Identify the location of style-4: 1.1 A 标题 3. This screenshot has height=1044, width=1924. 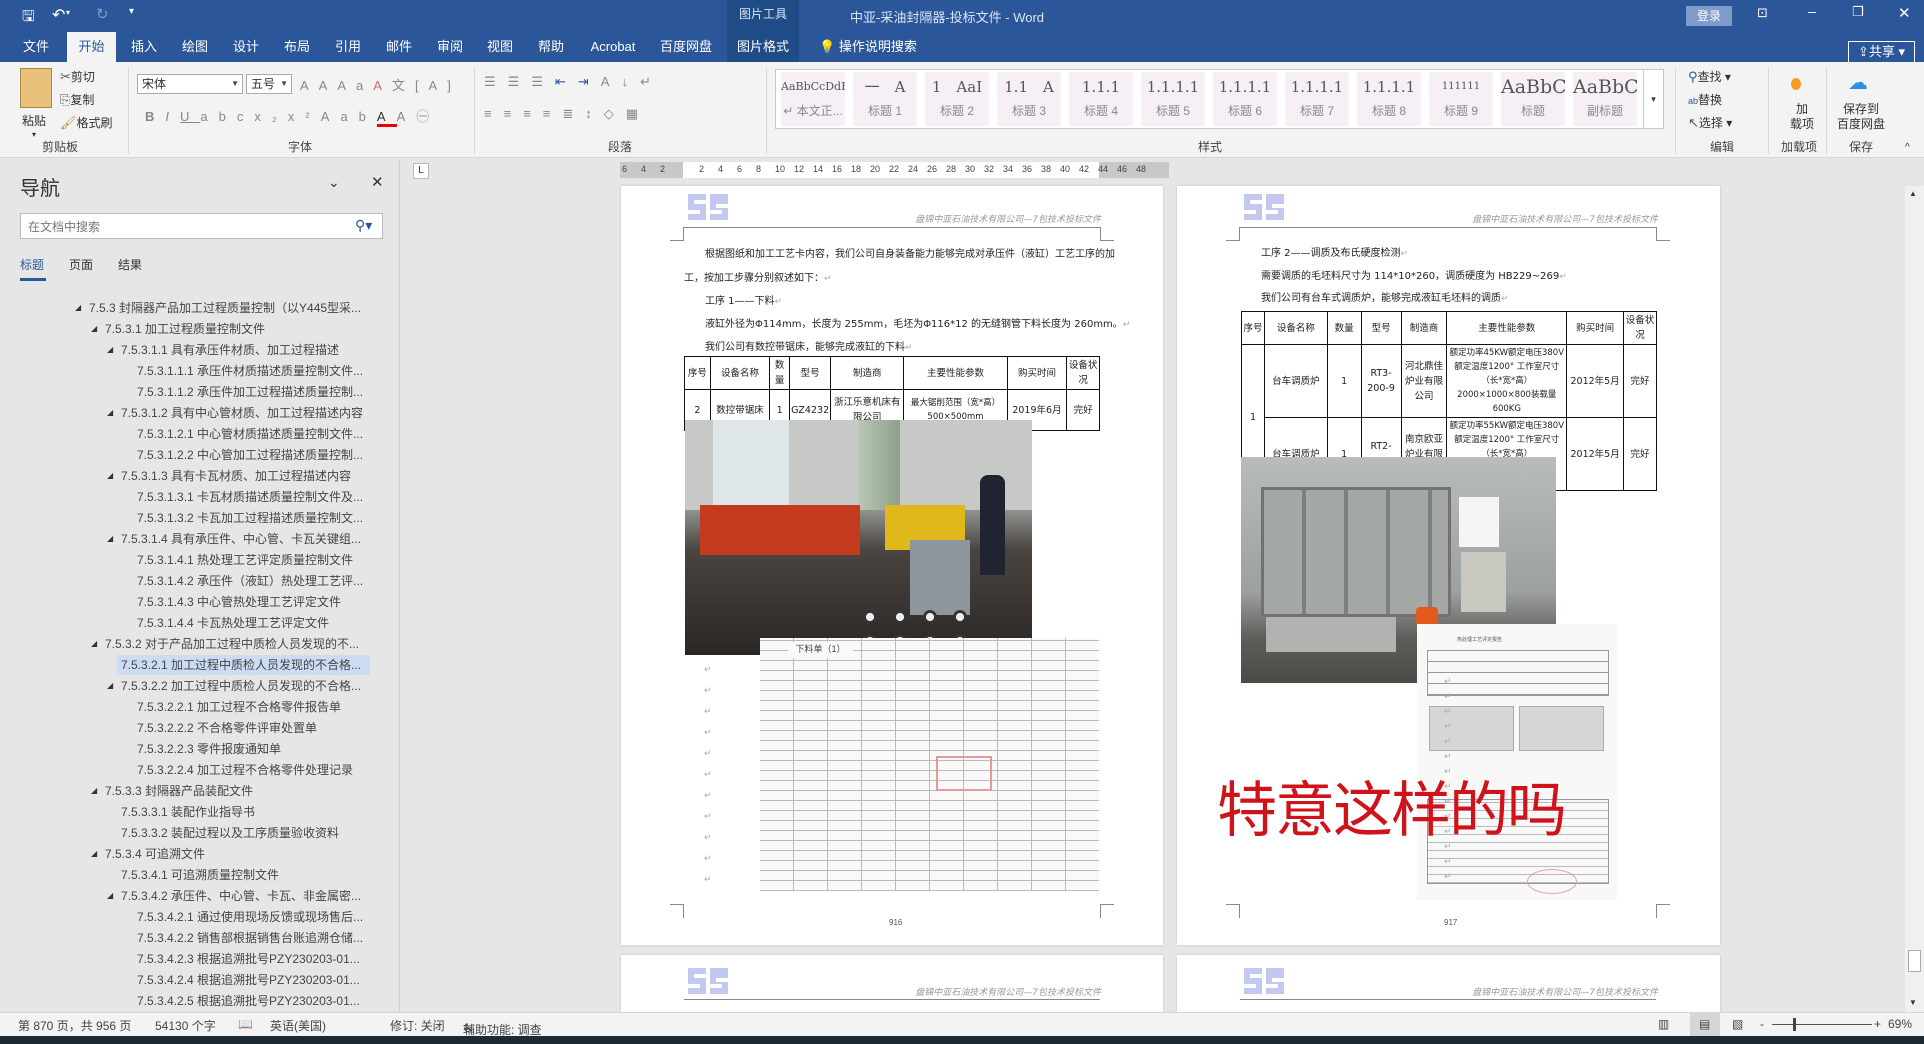
(1029, 99).